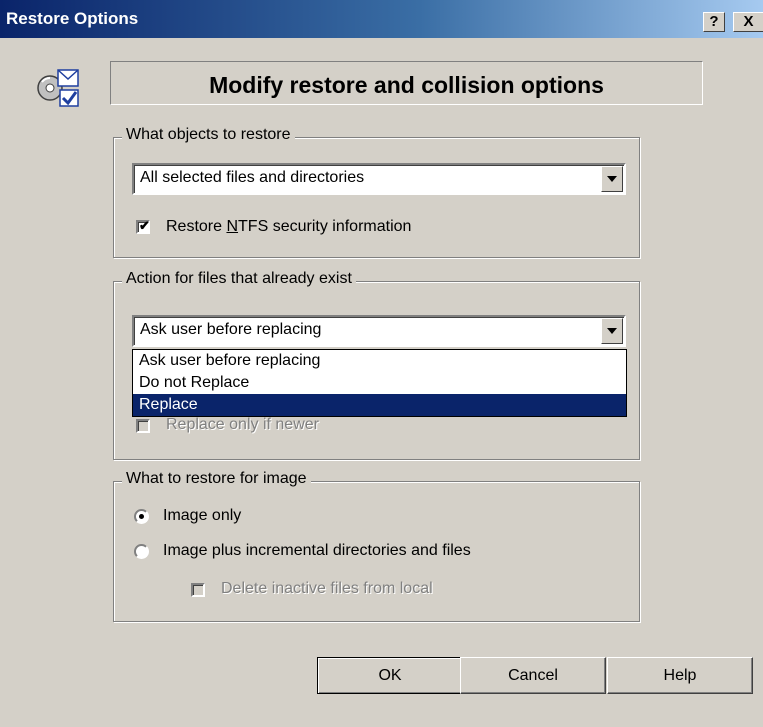 The image size is (763, 727). I want to click on action-group-legend: Action for files that already exist, so click(239, 279).